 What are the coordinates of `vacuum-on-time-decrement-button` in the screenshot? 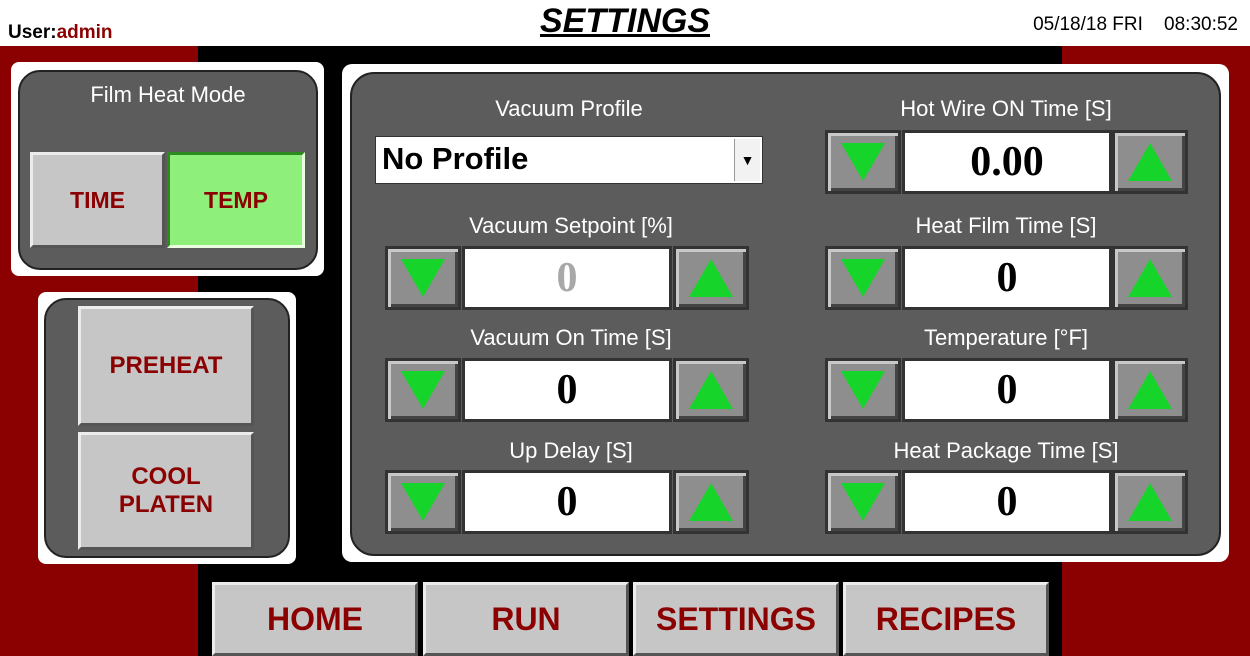 It's located at (423, 390).